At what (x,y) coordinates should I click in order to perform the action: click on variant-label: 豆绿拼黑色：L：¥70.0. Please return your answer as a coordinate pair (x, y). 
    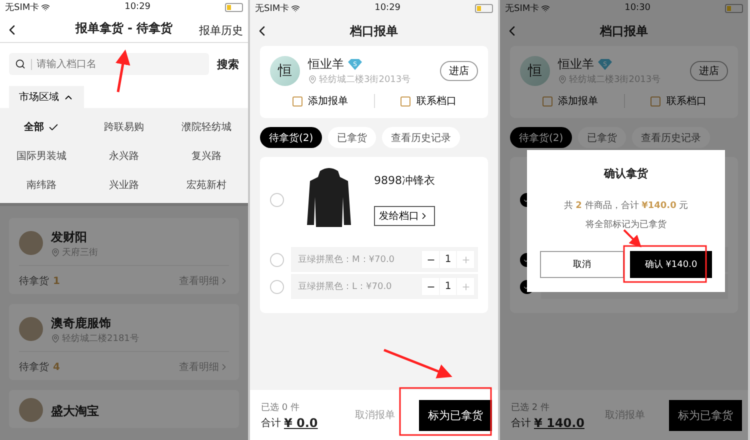
    Looking at the image, I should click on (345, 286).